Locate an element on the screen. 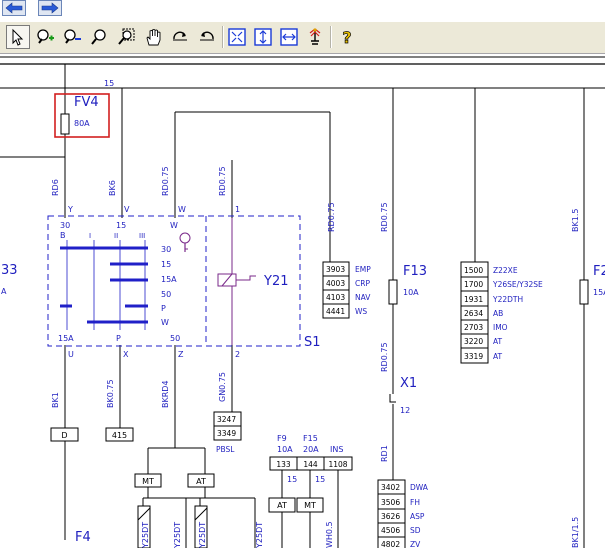 The image size is (605, 548). f13-fuse-body is located at coordinates (393, 292).